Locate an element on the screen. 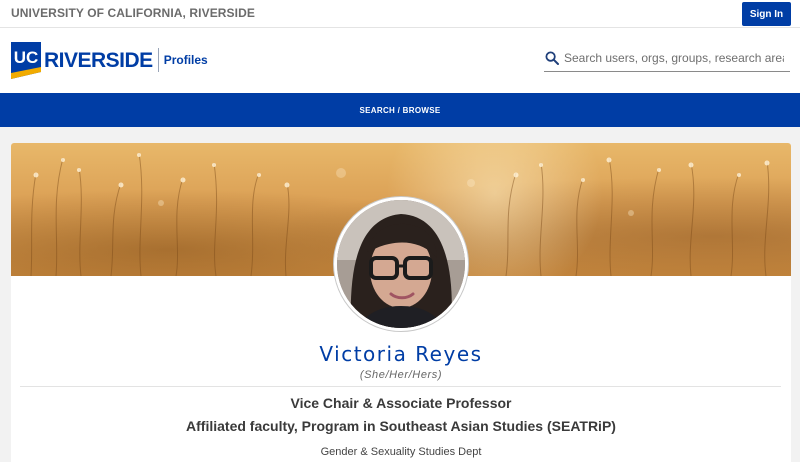 This screenshot has width=800, height=462. profile-department: Gender & Sexuality Studies Dept is located at coordinates (401, 452).